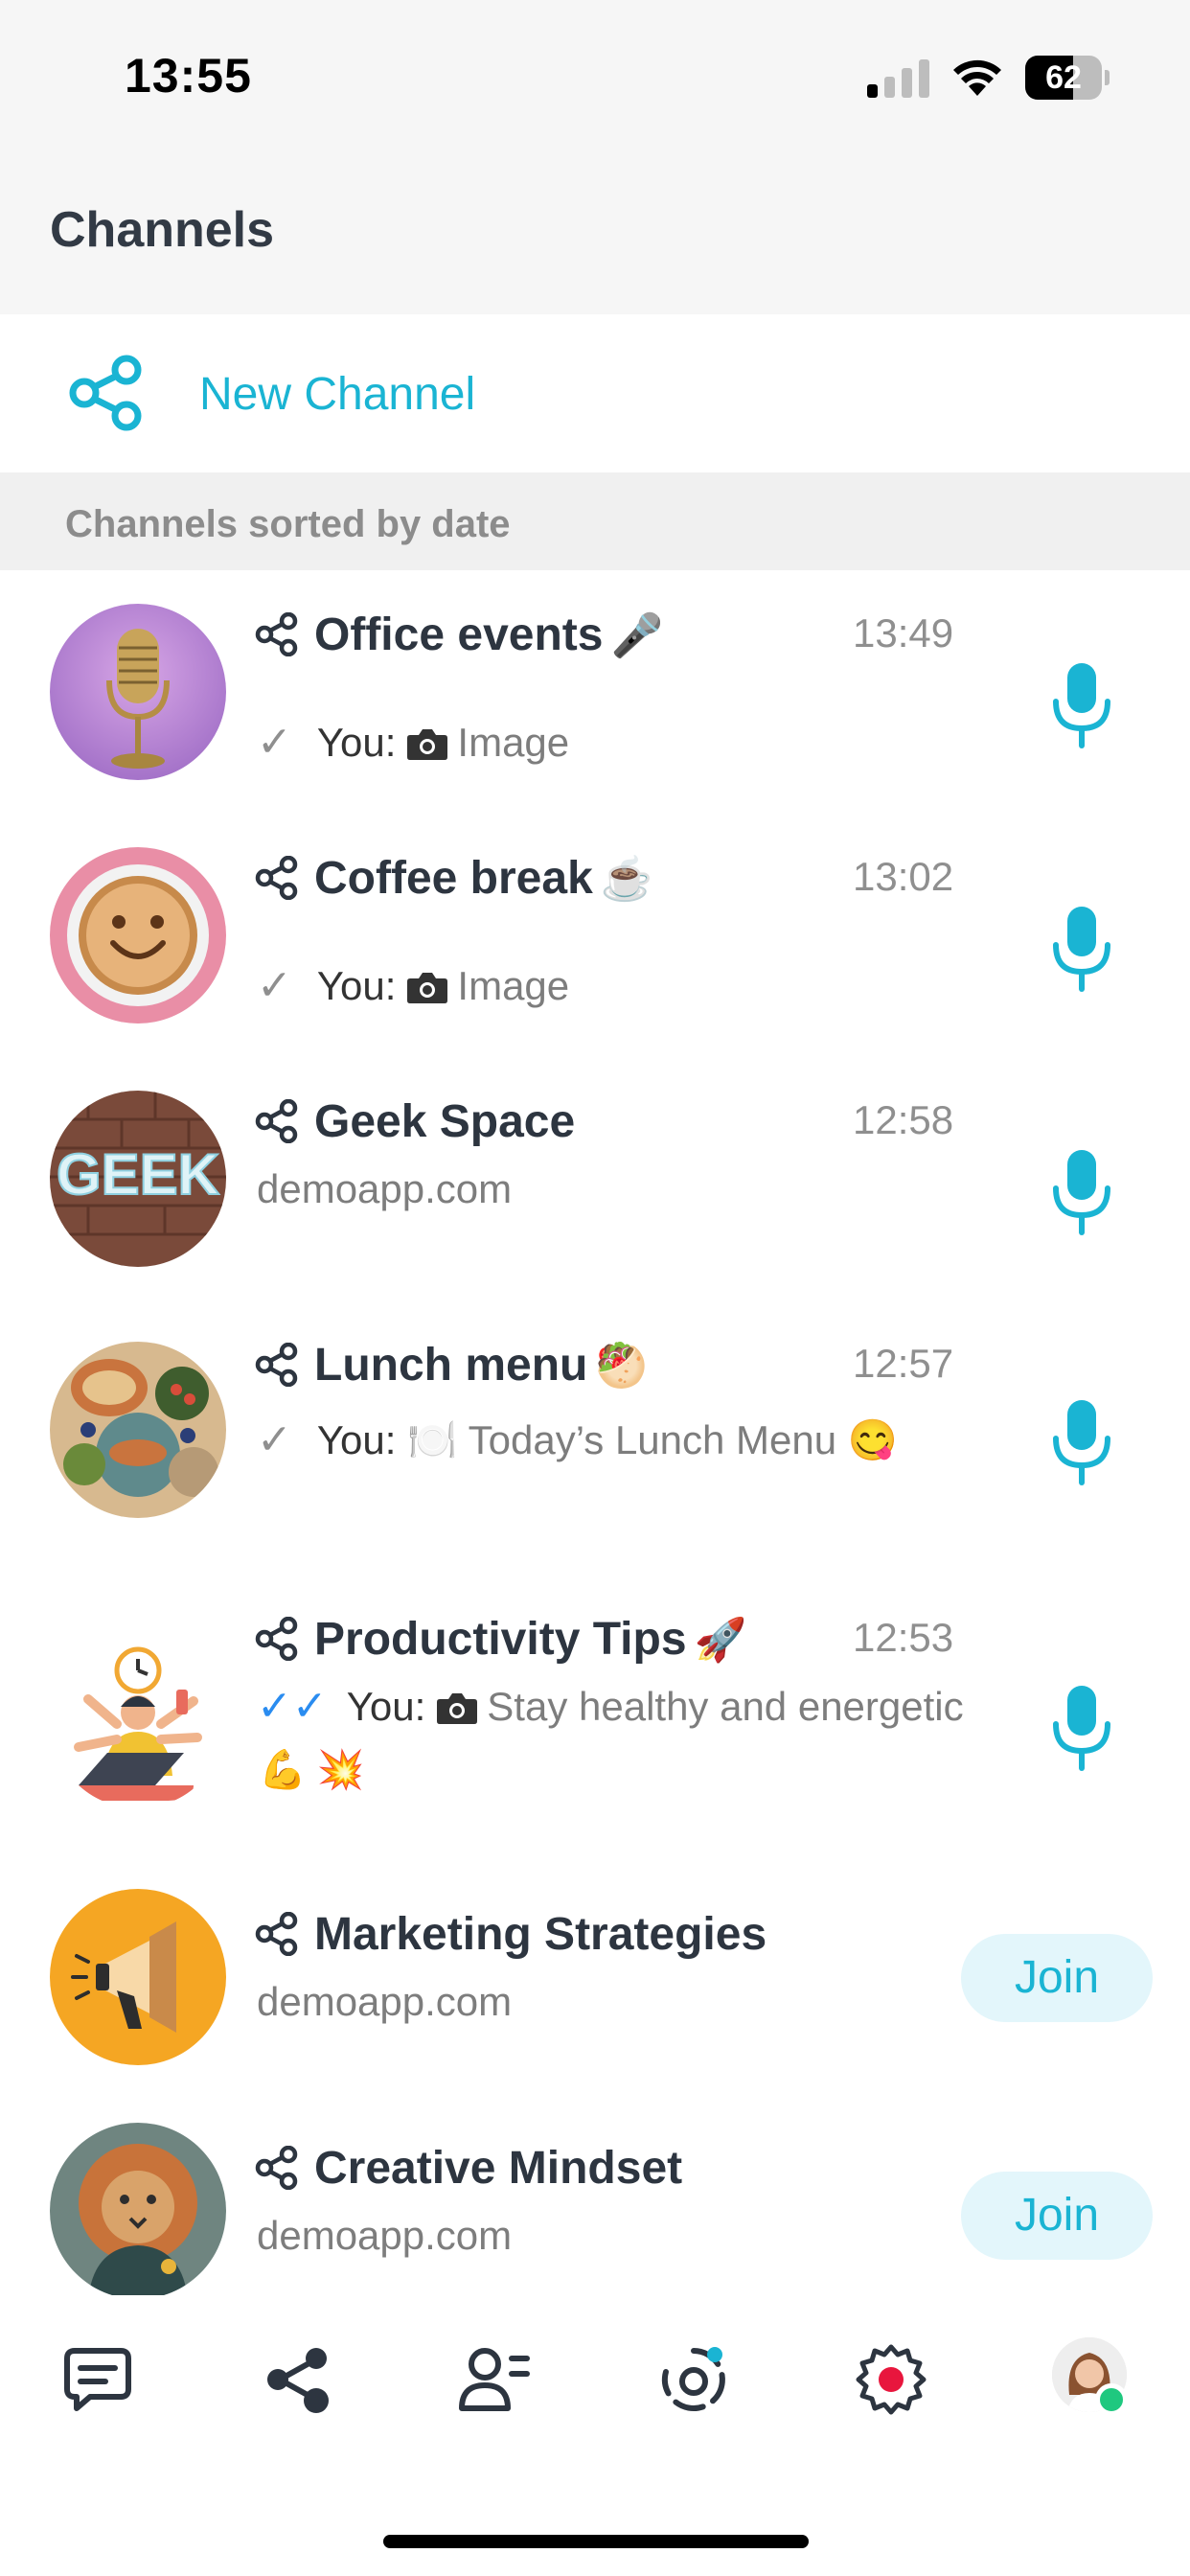 The height and width of the screenshot is (2576, 1190). I want to click on new-channel-button: New Channel, so click(595, 393).